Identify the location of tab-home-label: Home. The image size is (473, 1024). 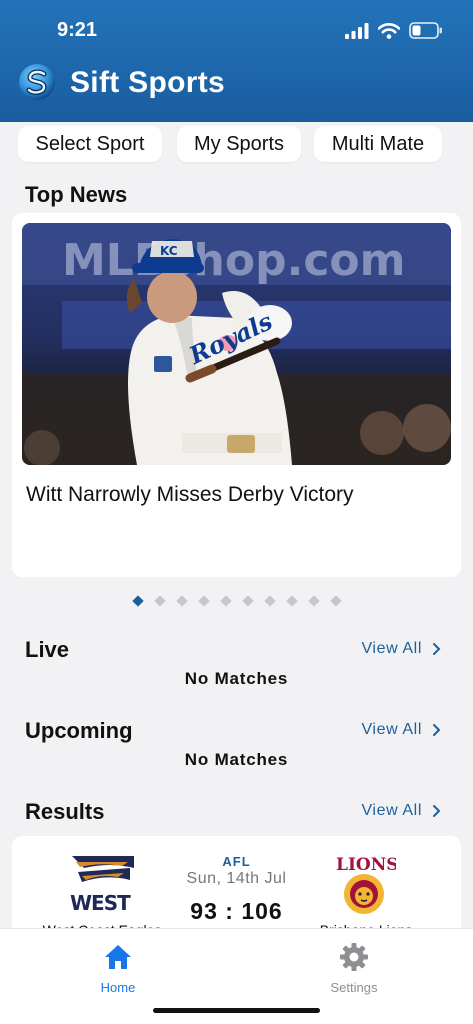
(118, 987).